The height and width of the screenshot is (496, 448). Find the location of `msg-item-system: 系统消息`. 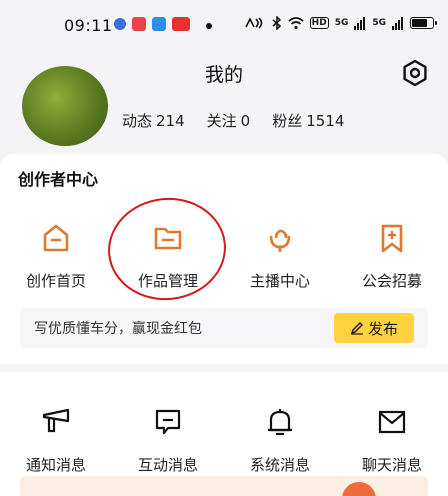

msg-item-system: 系统消息 is located at coordinates (280, 439).